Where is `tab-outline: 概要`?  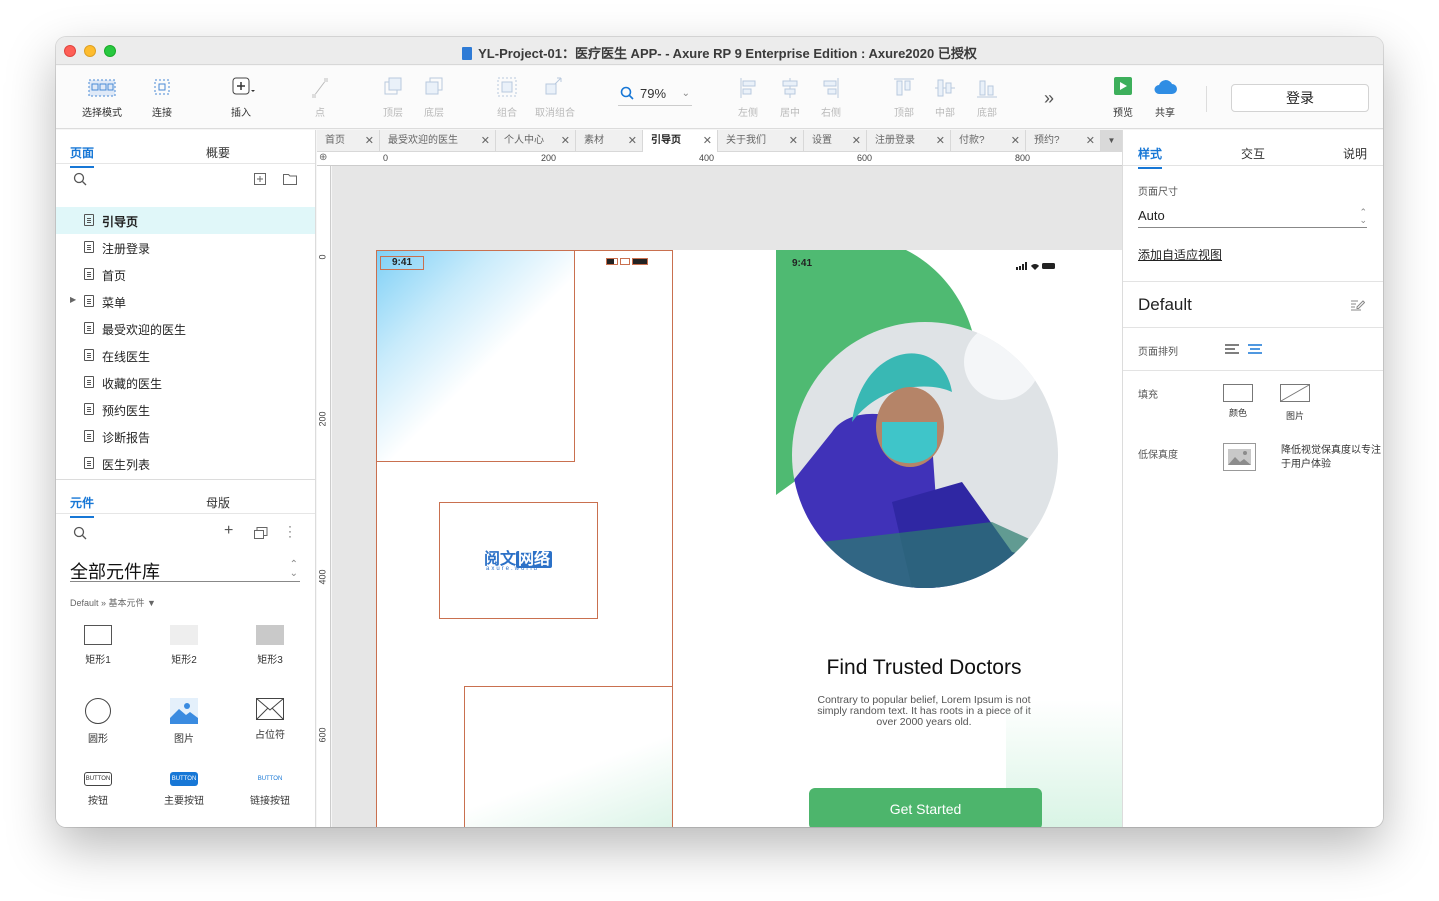
tab-outline: 概要 is located at coordinates (218, 152).